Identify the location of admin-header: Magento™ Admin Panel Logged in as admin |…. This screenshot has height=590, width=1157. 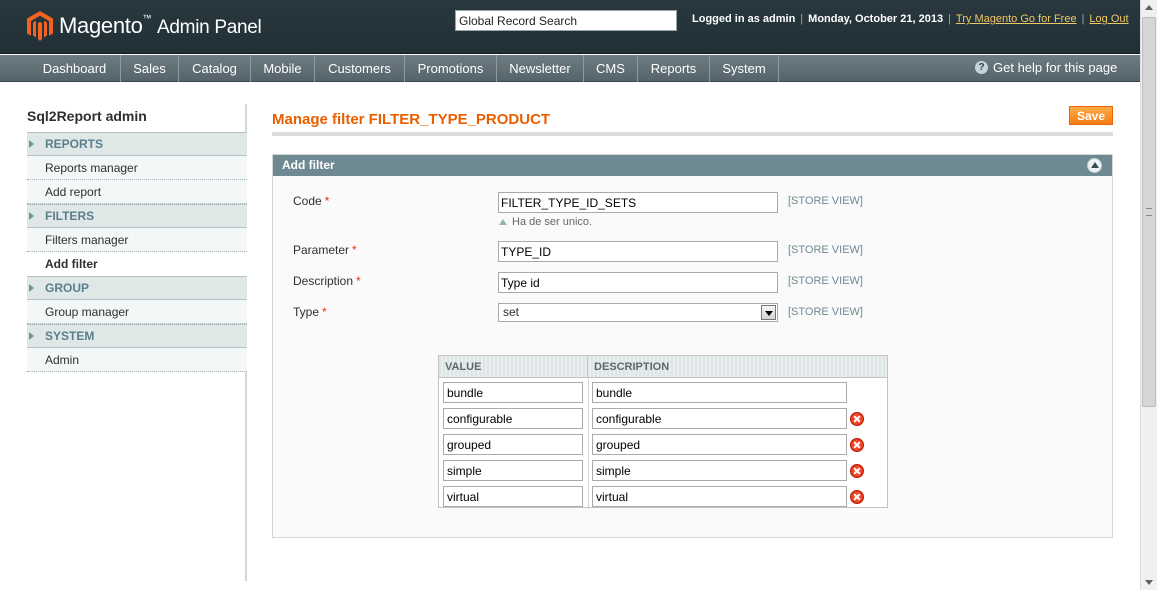
(570, 27).